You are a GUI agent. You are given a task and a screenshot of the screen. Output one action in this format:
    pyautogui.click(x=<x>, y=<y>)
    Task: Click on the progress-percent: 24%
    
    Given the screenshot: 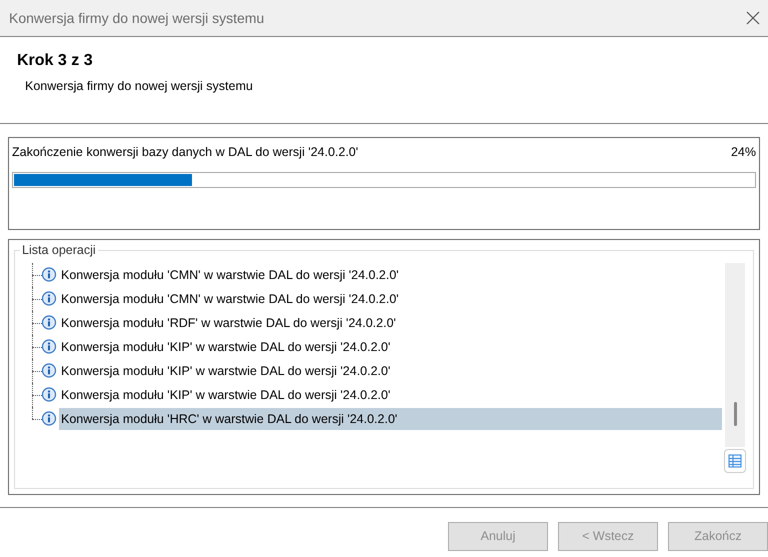 What is the action you would take?
    pyautogui.click(x=743, y=152)
    